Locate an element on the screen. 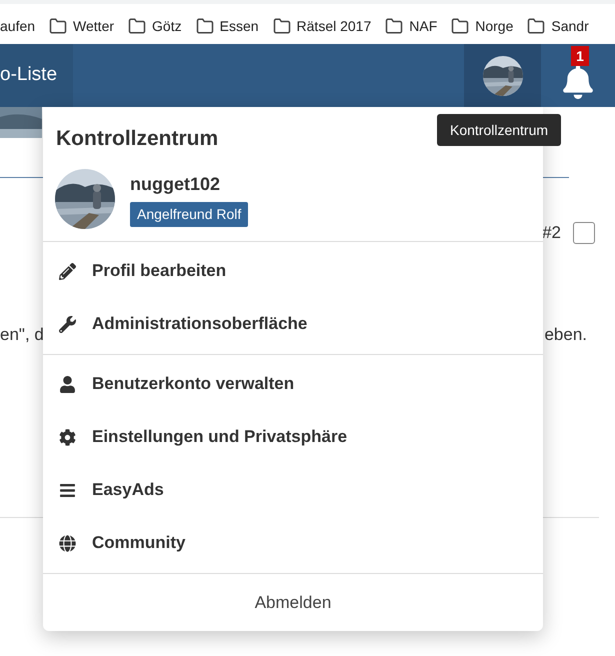 The width and height of the screenshot is (615, 656). bookmark-link: Rätsel 2017 is located at coordinates (334, 26).